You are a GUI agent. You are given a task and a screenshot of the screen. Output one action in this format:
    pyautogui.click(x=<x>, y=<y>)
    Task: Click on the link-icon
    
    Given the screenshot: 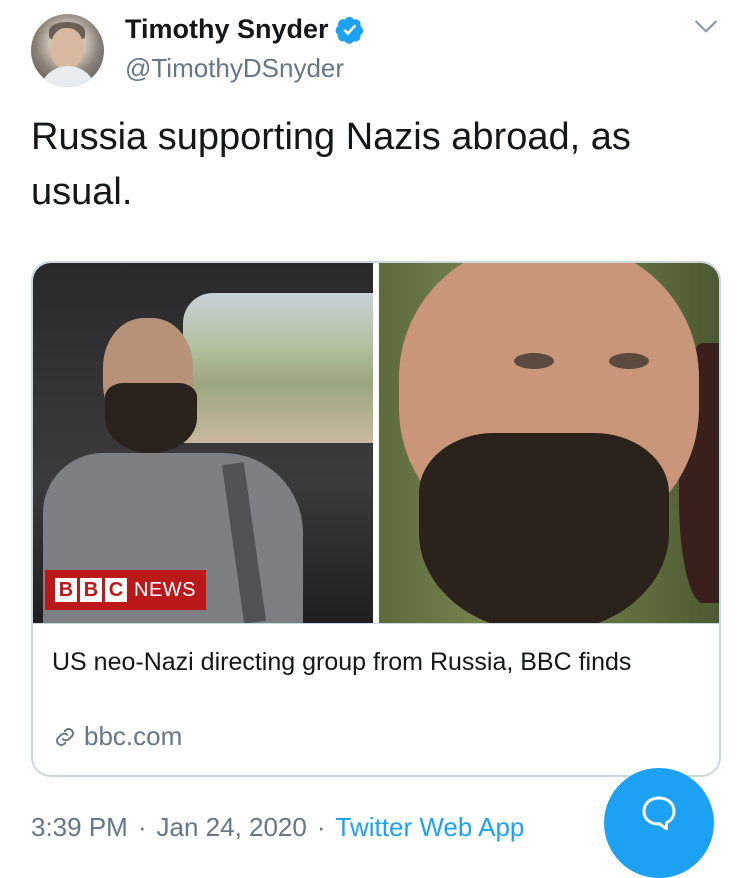 What is the action you would take?
    pyautogui.click(x=65, y=736)
    